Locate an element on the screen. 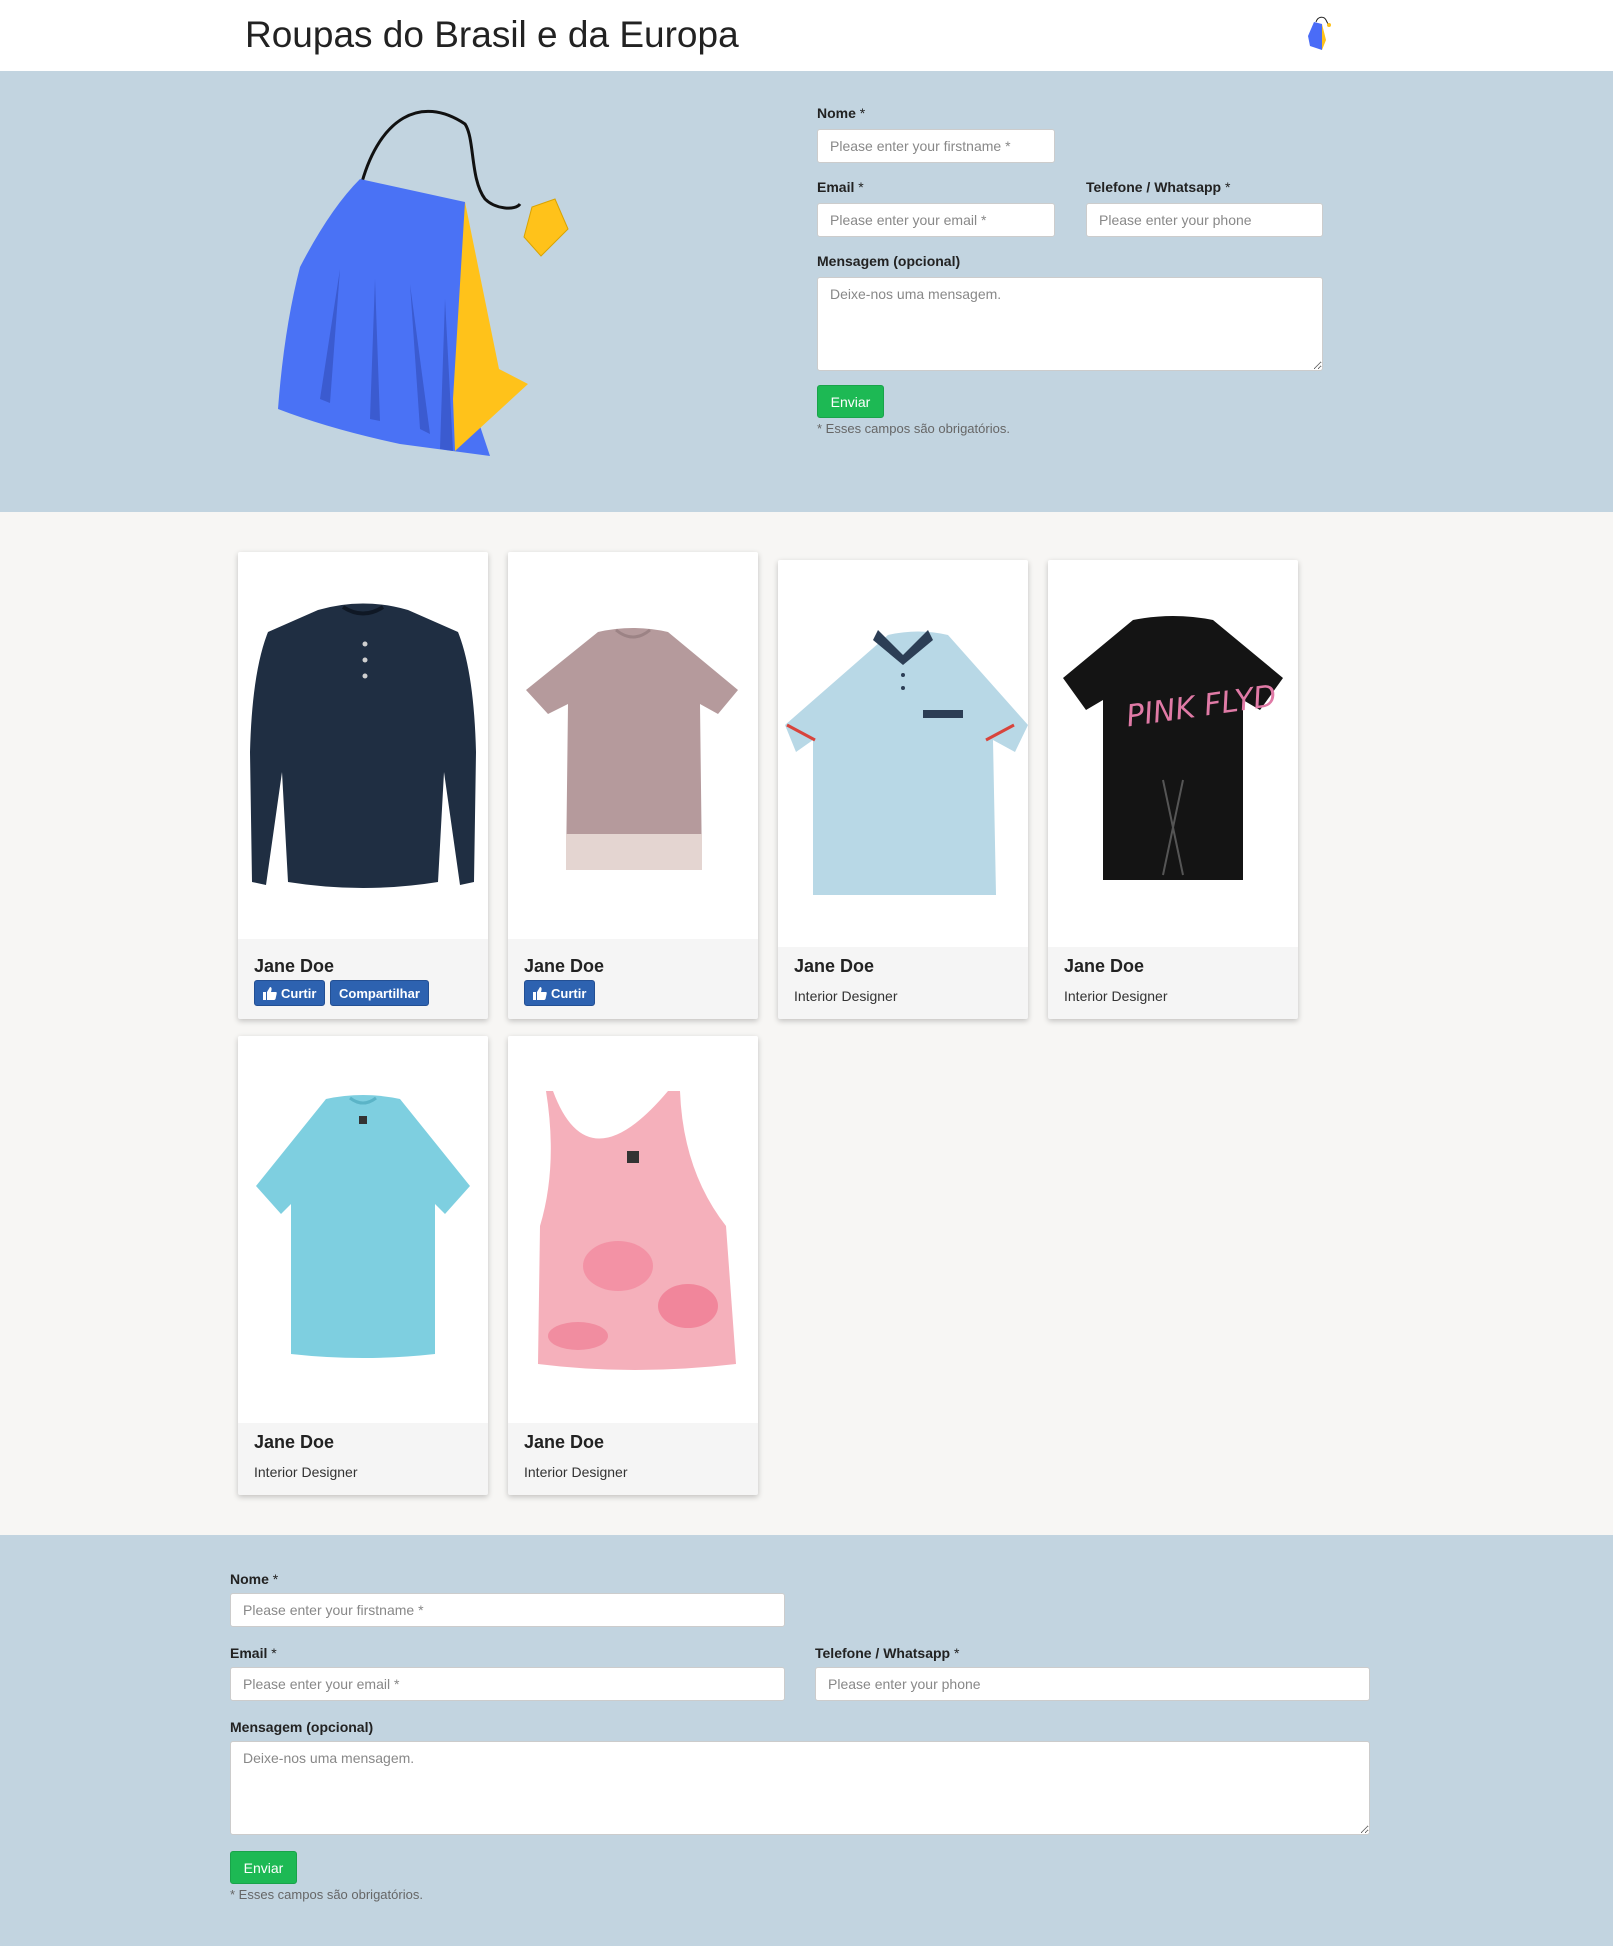  navy-henley-shirt-icon is located at coordinates (363, 745).